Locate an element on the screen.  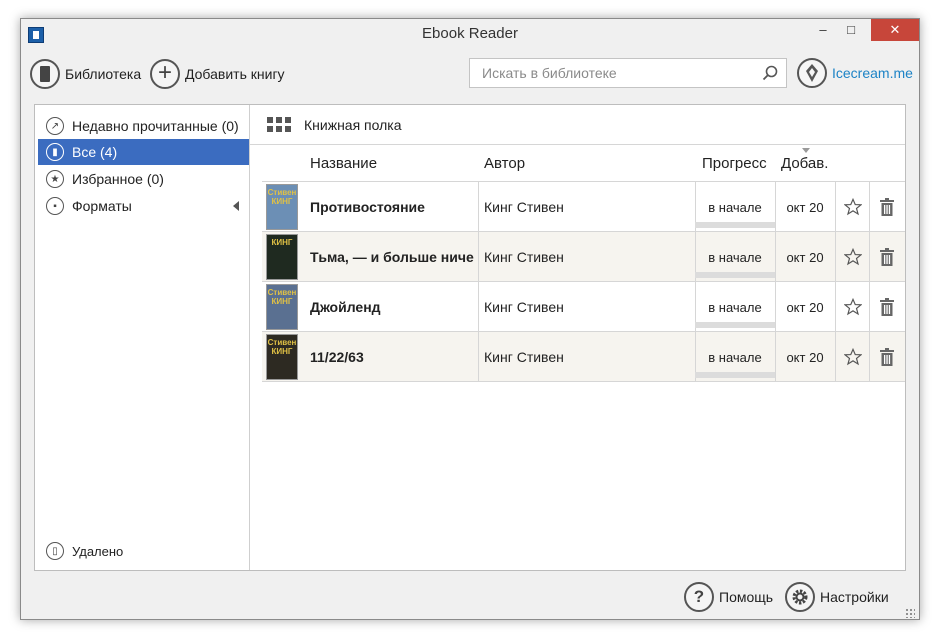
search-box is located at coordinates (628, 73).